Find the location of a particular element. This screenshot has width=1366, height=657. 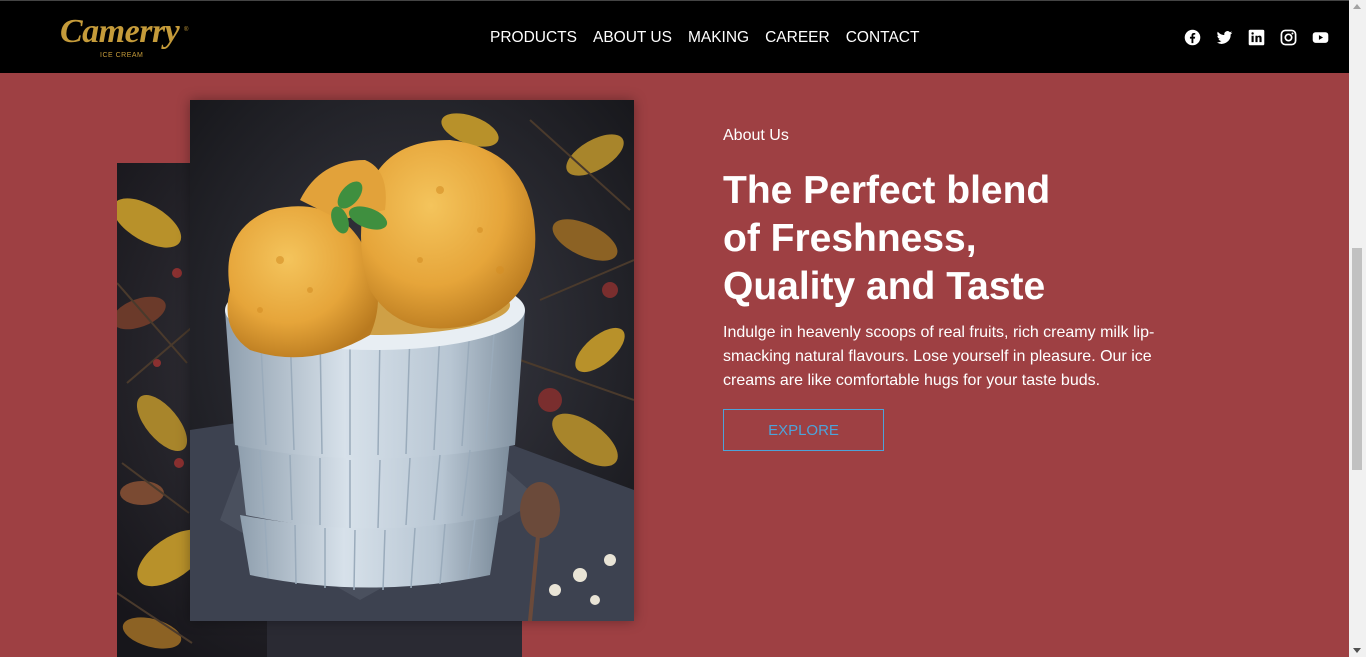

brand-tagline: ICE CREAM is located at coordinates (122, 55).